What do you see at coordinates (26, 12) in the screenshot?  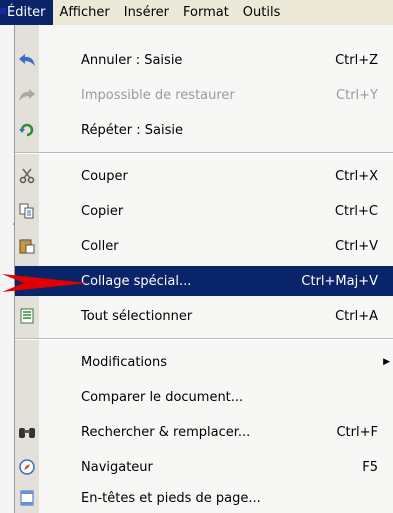 I see `menu-edit: Éditer` at bounding box center [26, 12].